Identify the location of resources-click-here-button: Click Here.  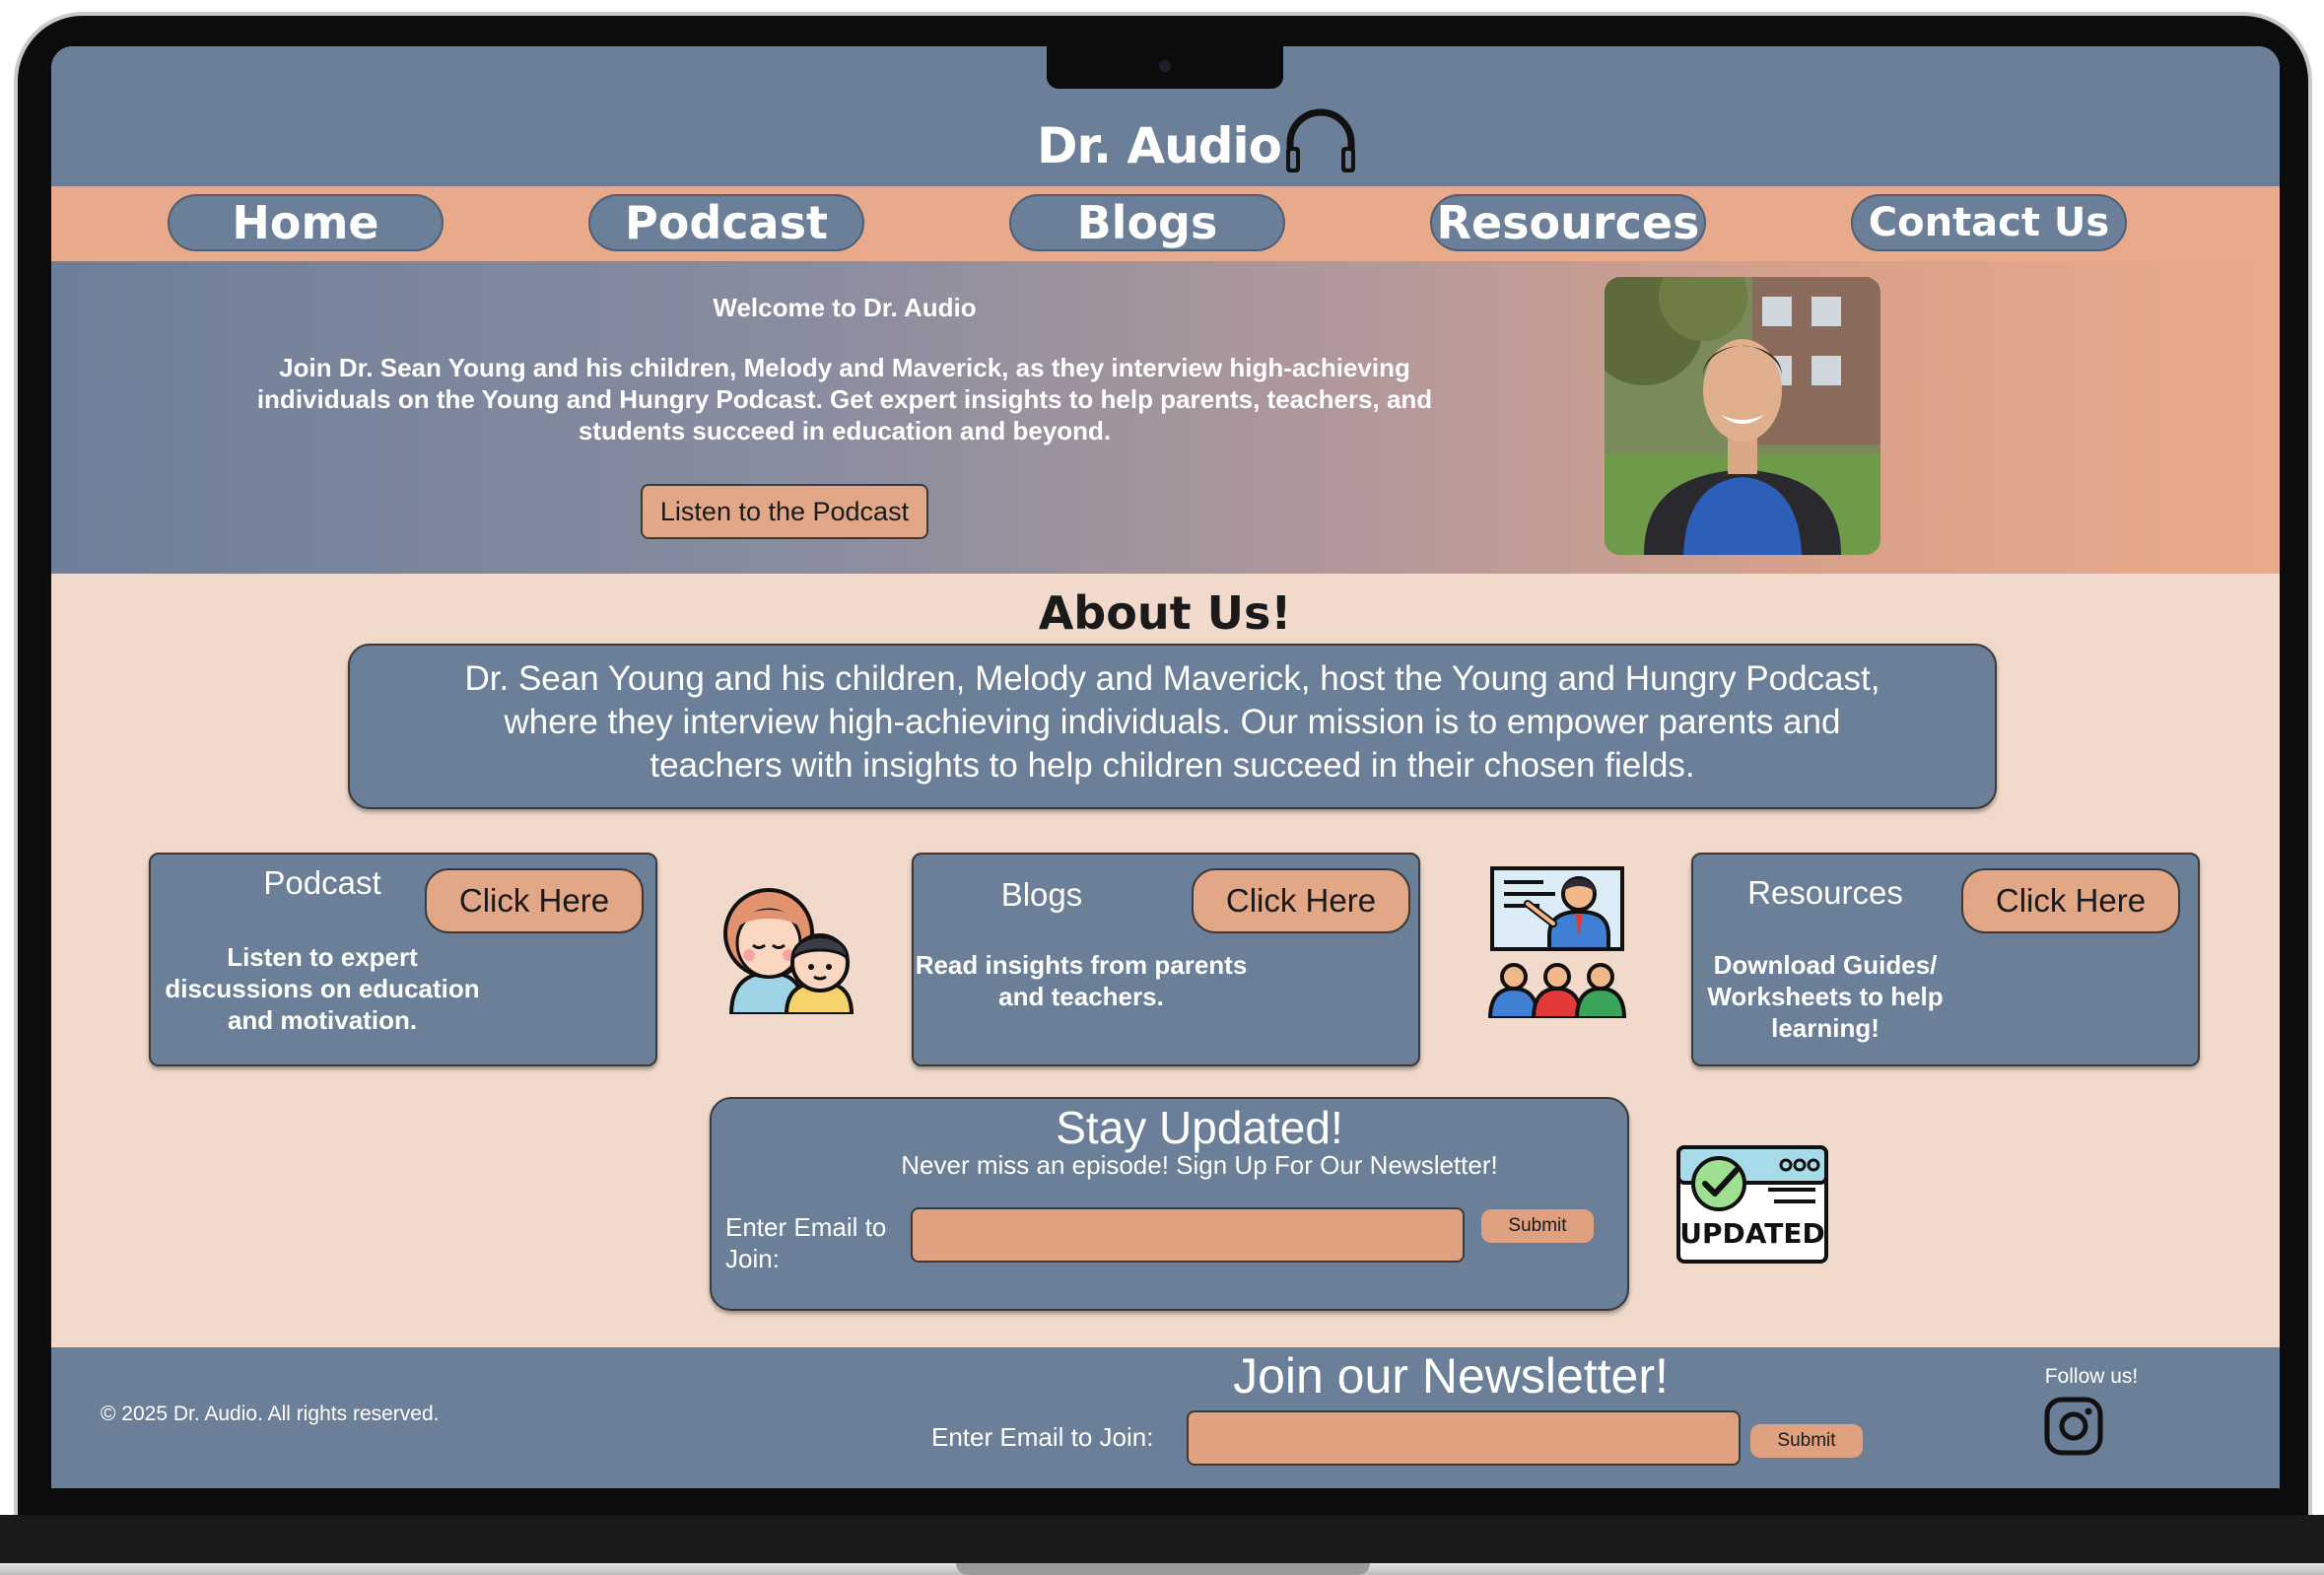
(2070, 900).